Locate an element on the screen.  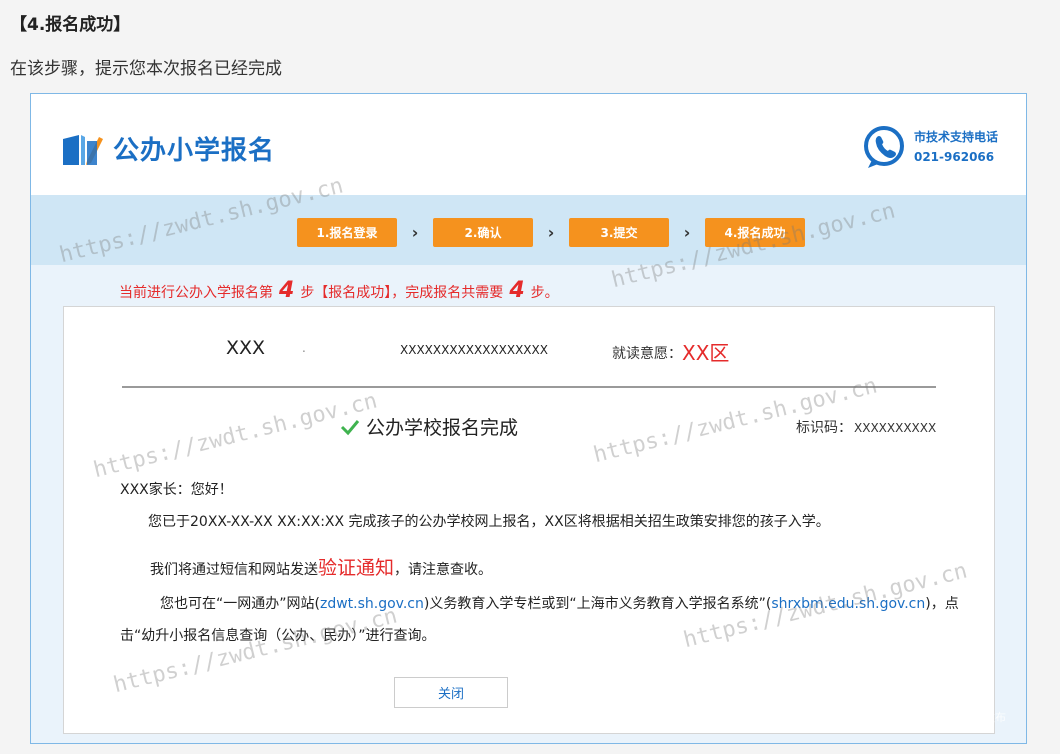
corner-tag: 上海发布 is located at coordinates (984, 717).